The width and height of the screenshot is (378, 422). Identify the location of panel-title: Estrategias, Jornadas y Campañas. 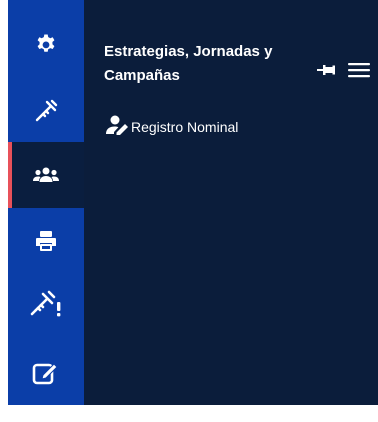
(188, 63).